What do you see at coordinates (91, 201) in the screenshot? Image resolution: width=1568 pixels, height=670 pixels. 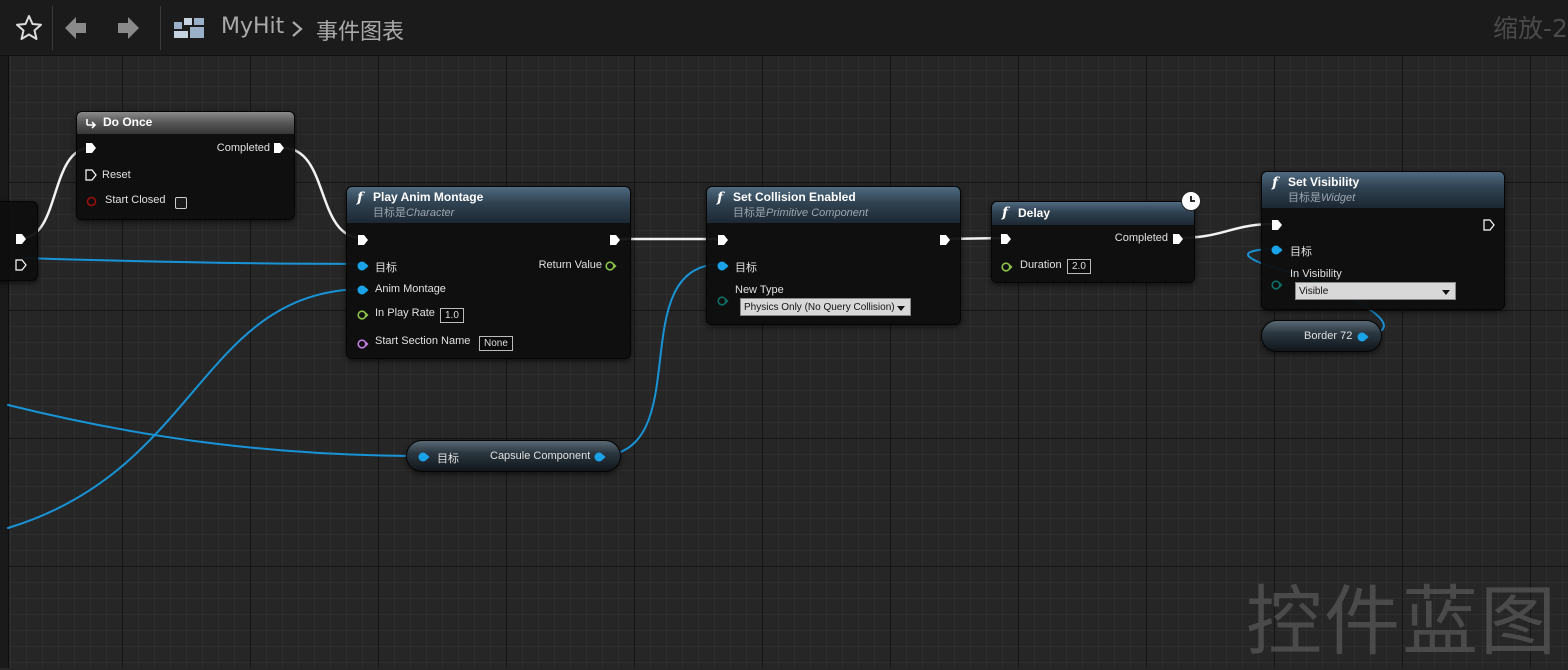 I see `bool-pin` at bounding box center [91, 201].